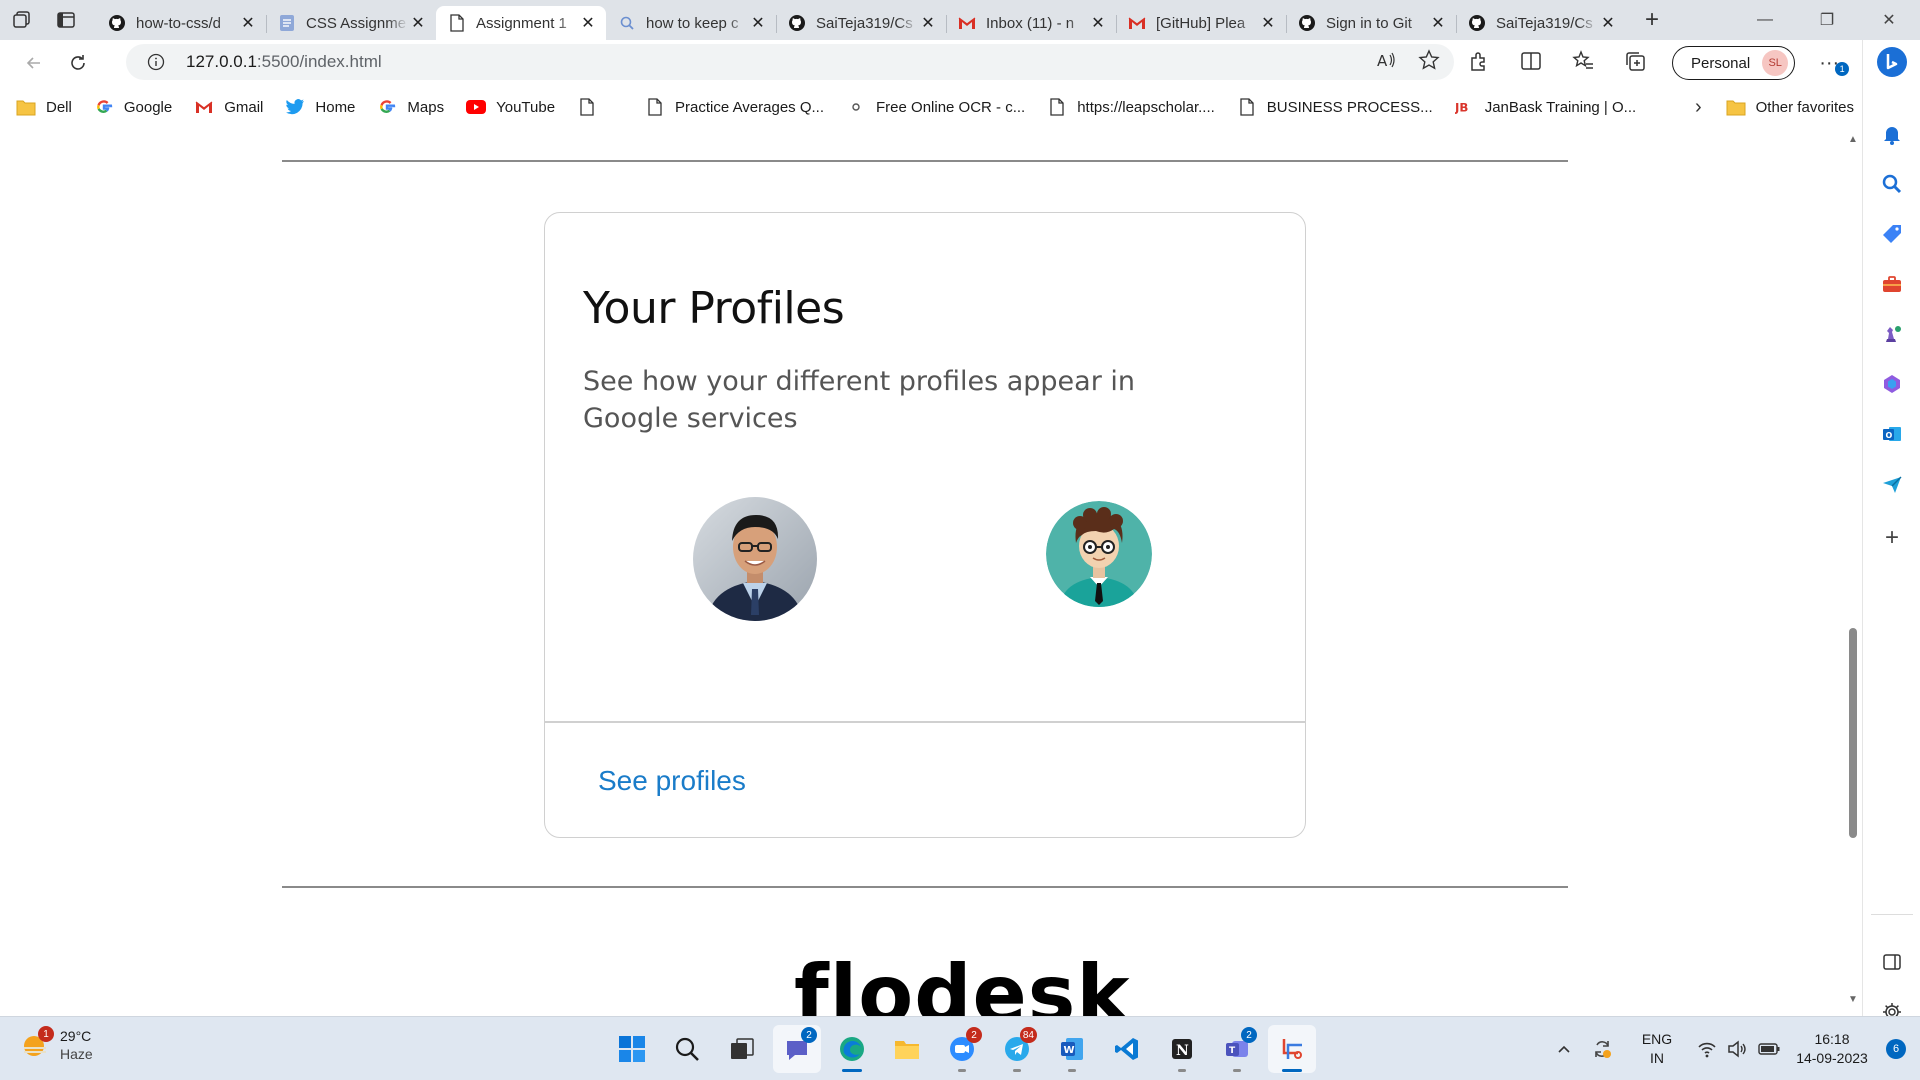  Describe the element at coordinates (1891, 62) in the screenshot. I see `bing-copilot-icon` at that location.